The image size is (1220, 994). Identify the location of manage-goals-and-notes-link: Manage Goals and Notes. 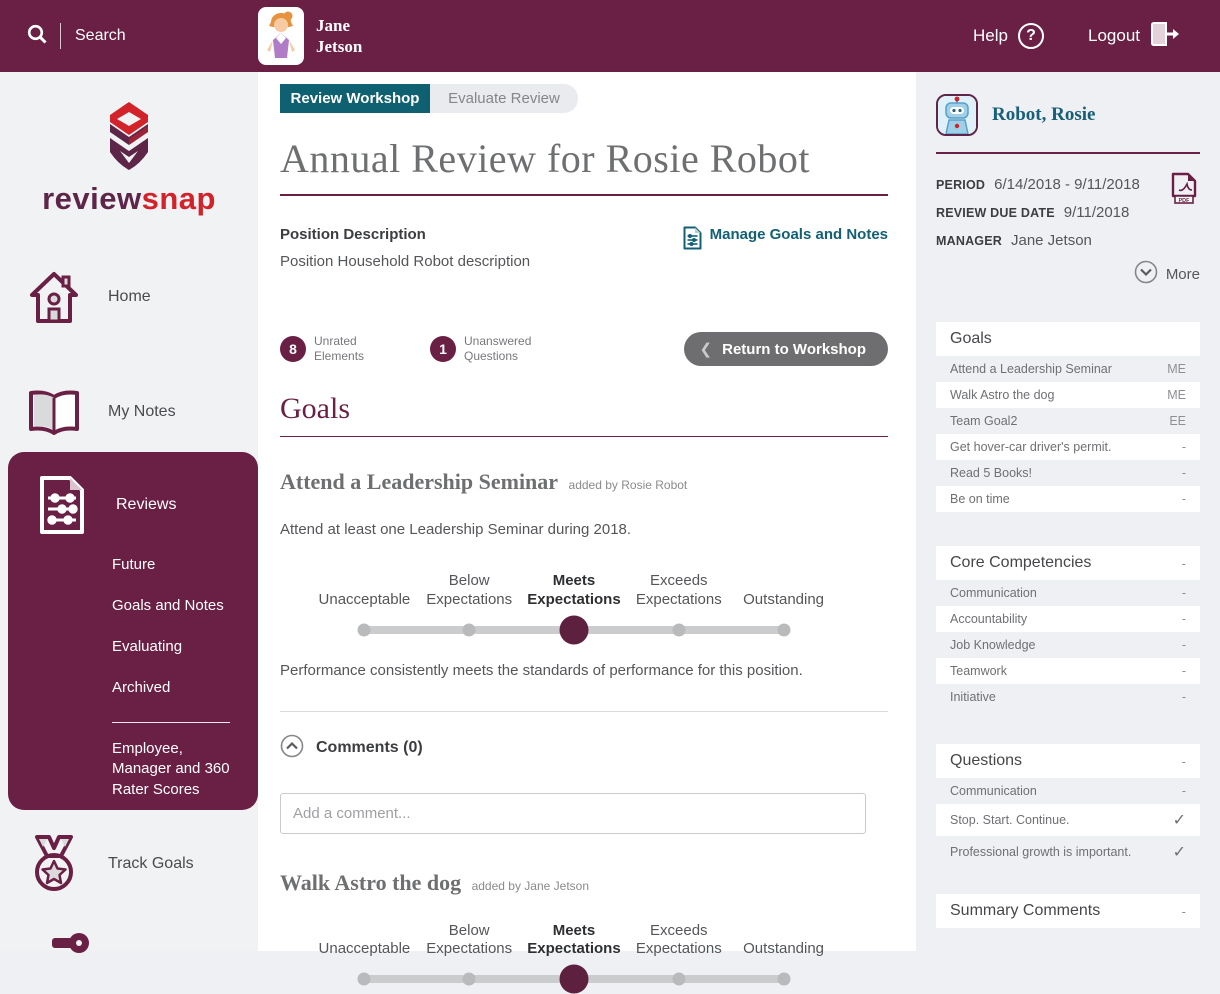
(785, 248).